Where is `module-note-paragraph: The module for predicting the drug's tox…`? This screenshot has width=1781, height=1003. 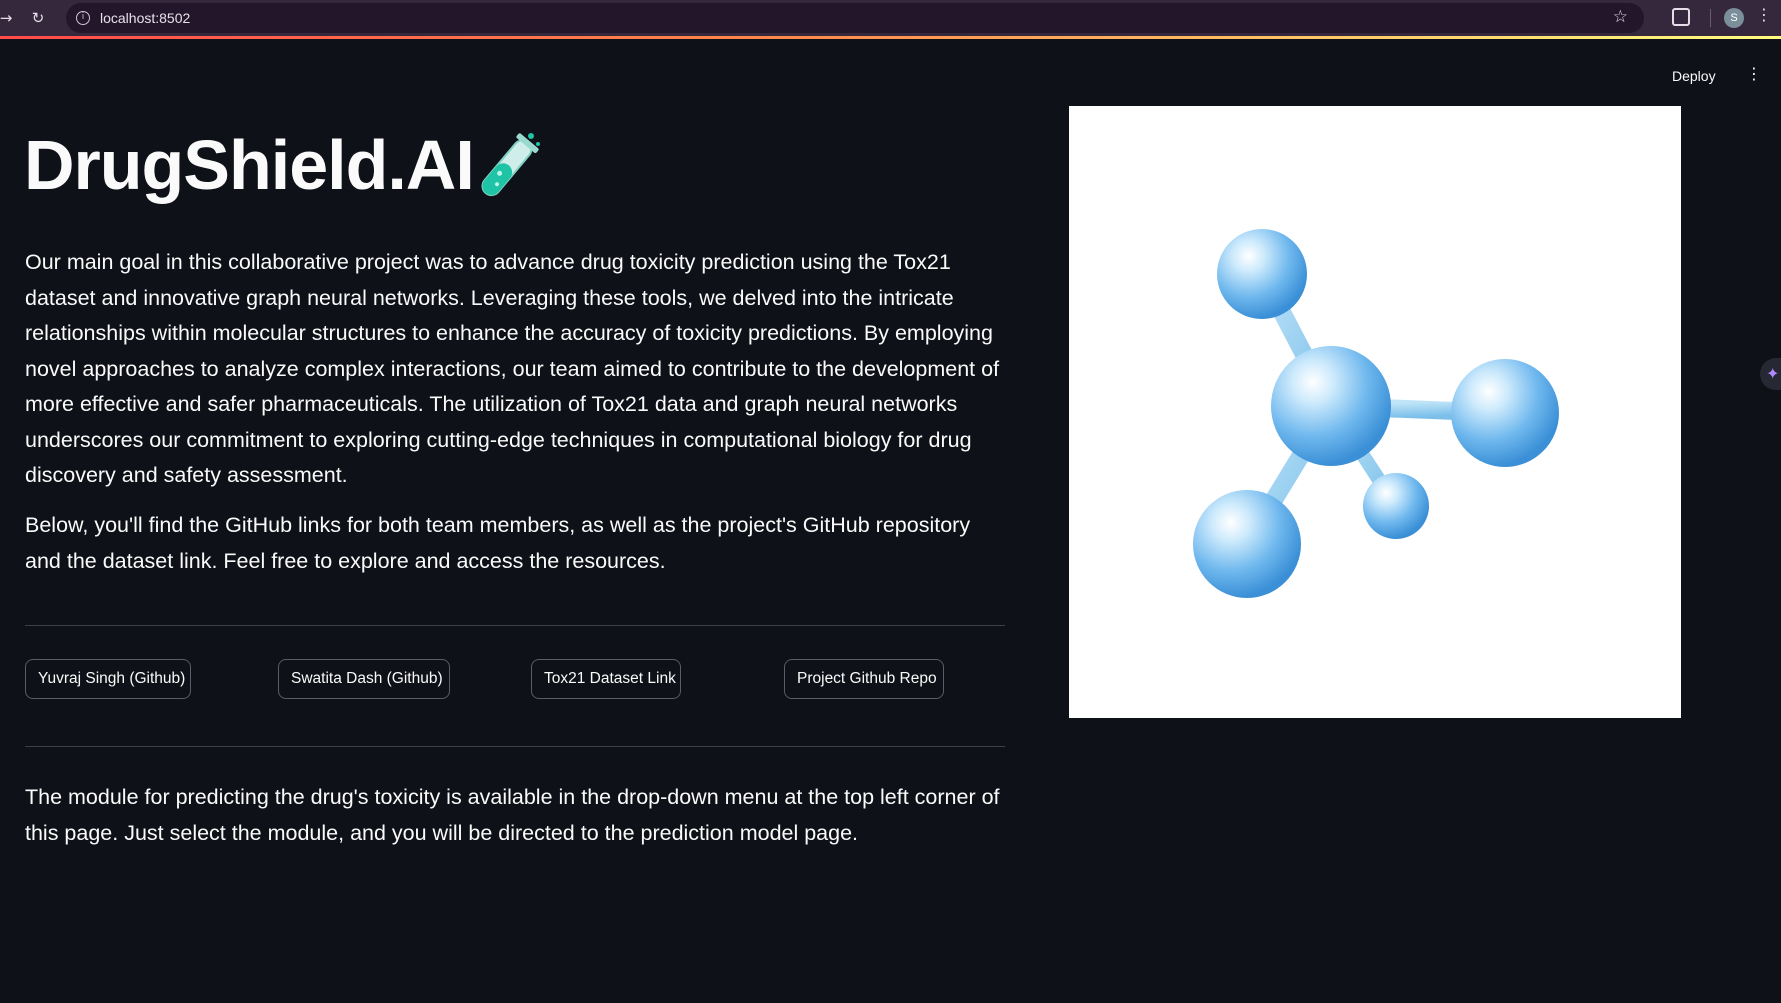 module-note-paragraph: The module for predicting the drug's tox… is located at coordinates (512, 815).